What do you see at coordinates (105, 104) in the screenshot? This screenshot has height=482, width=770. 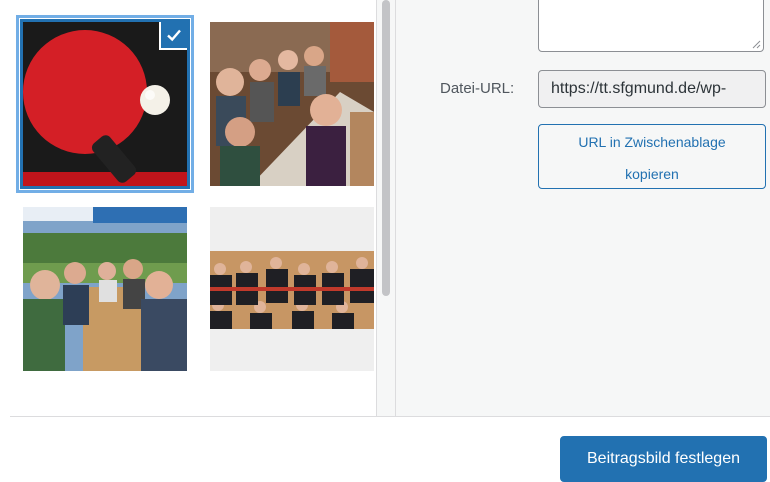 I see `media-item-paddle` at bounding box center [105, 104].